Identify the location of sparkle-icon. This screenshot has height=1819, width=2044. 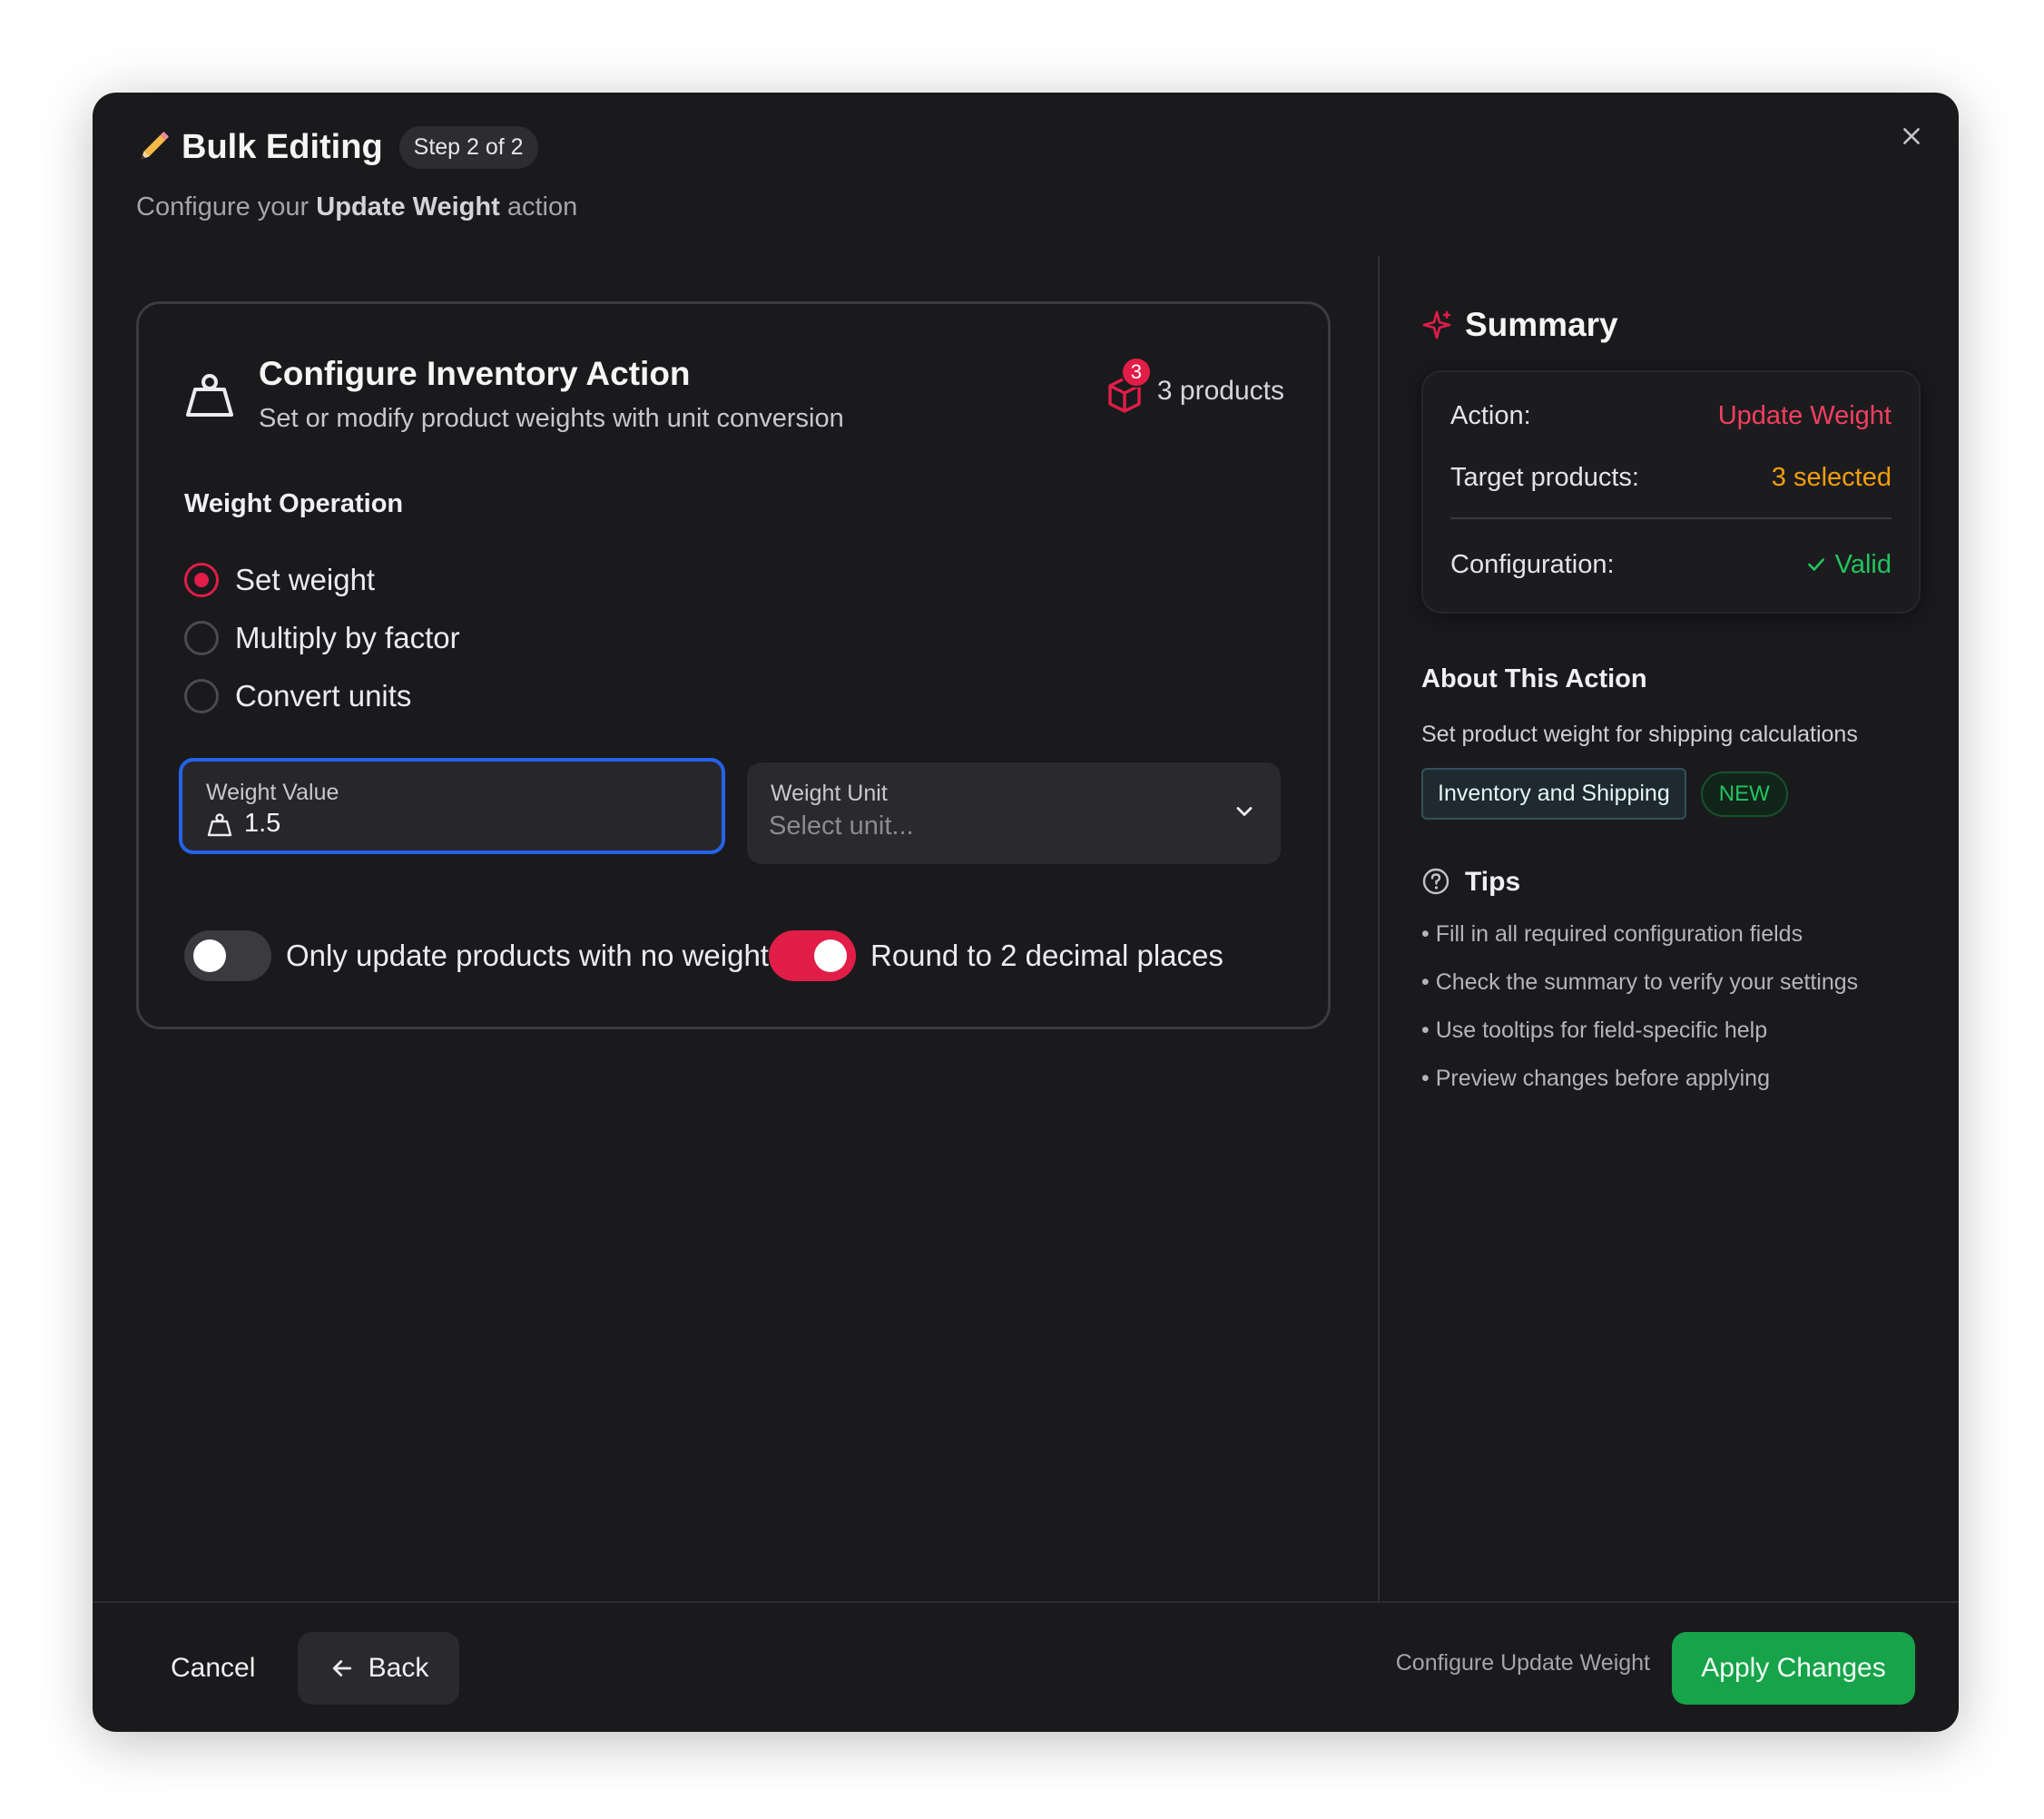
(1436, 325).